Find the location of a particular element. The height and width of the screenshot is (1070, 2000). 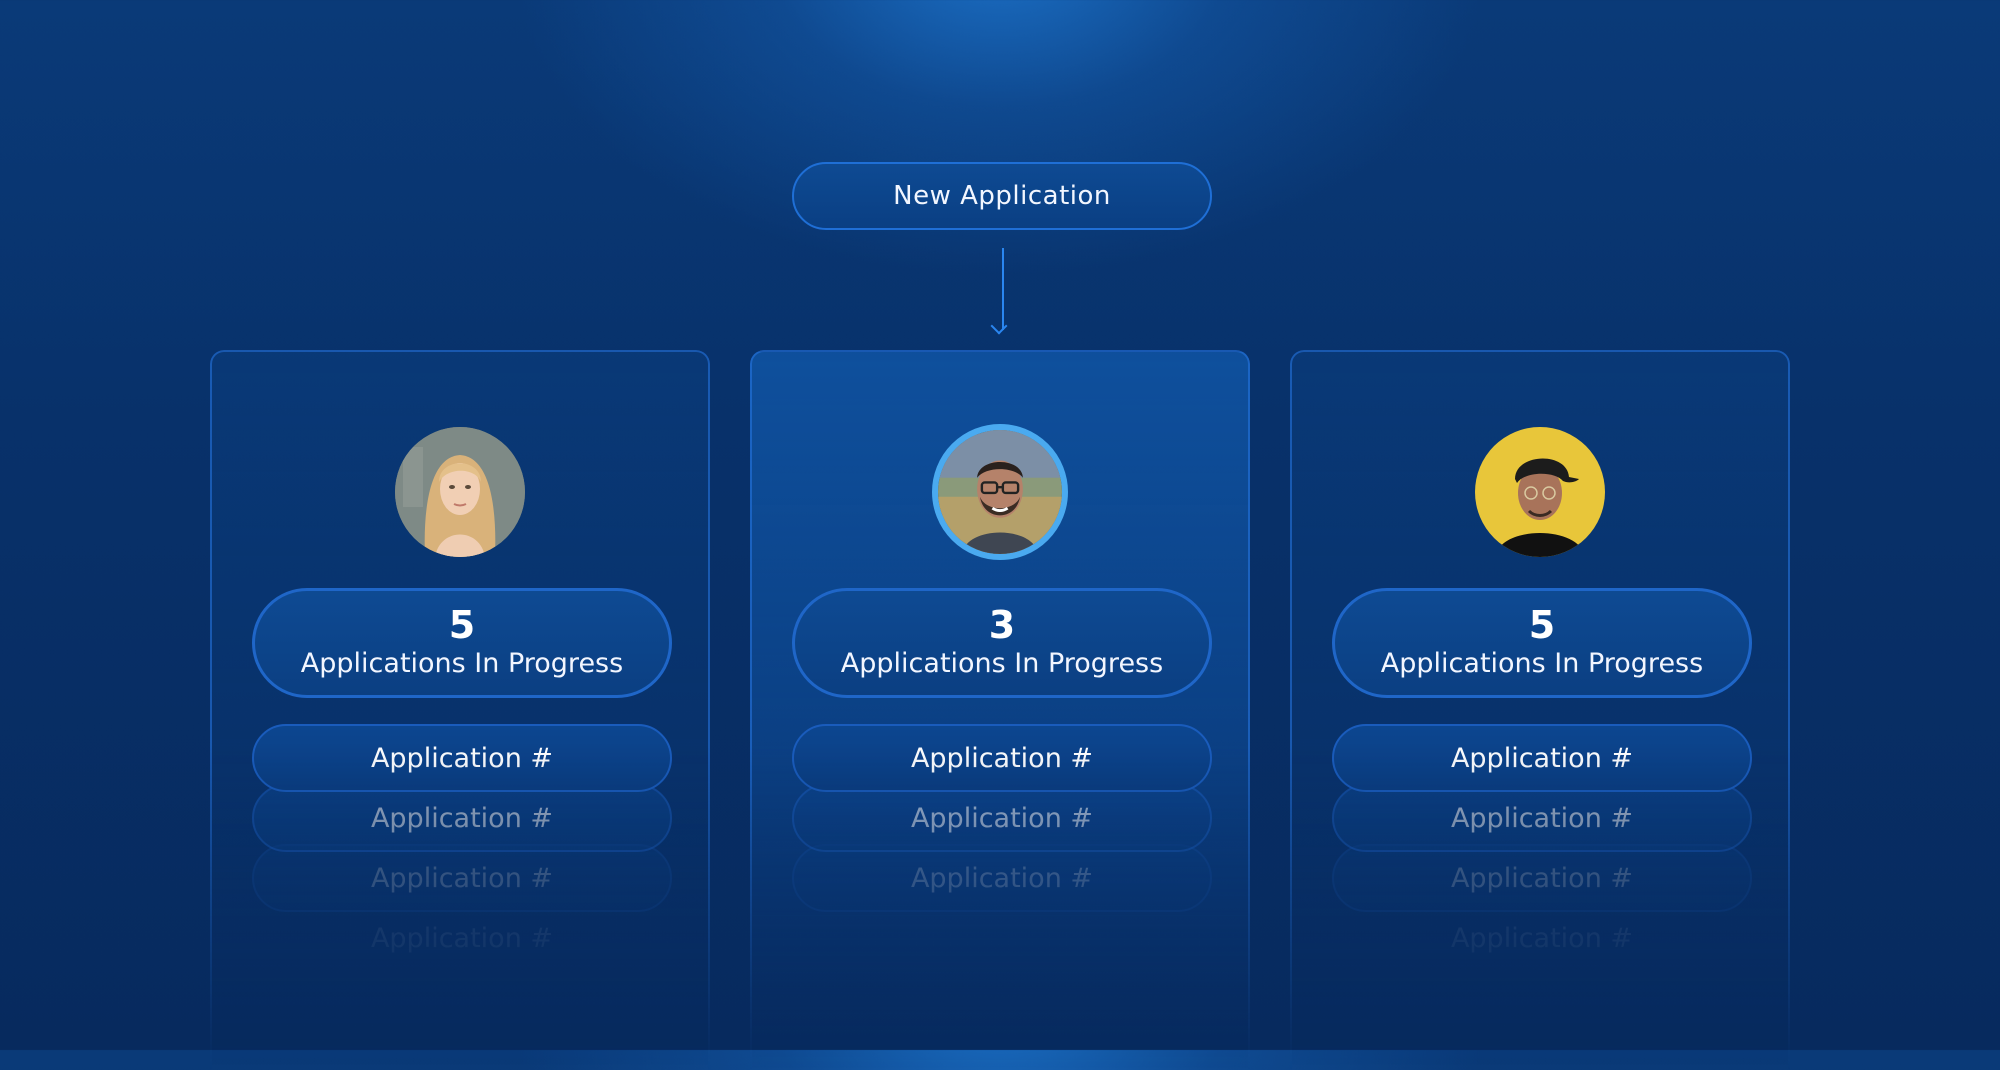

man-avatar-image is located at coordinates (1000, 492).